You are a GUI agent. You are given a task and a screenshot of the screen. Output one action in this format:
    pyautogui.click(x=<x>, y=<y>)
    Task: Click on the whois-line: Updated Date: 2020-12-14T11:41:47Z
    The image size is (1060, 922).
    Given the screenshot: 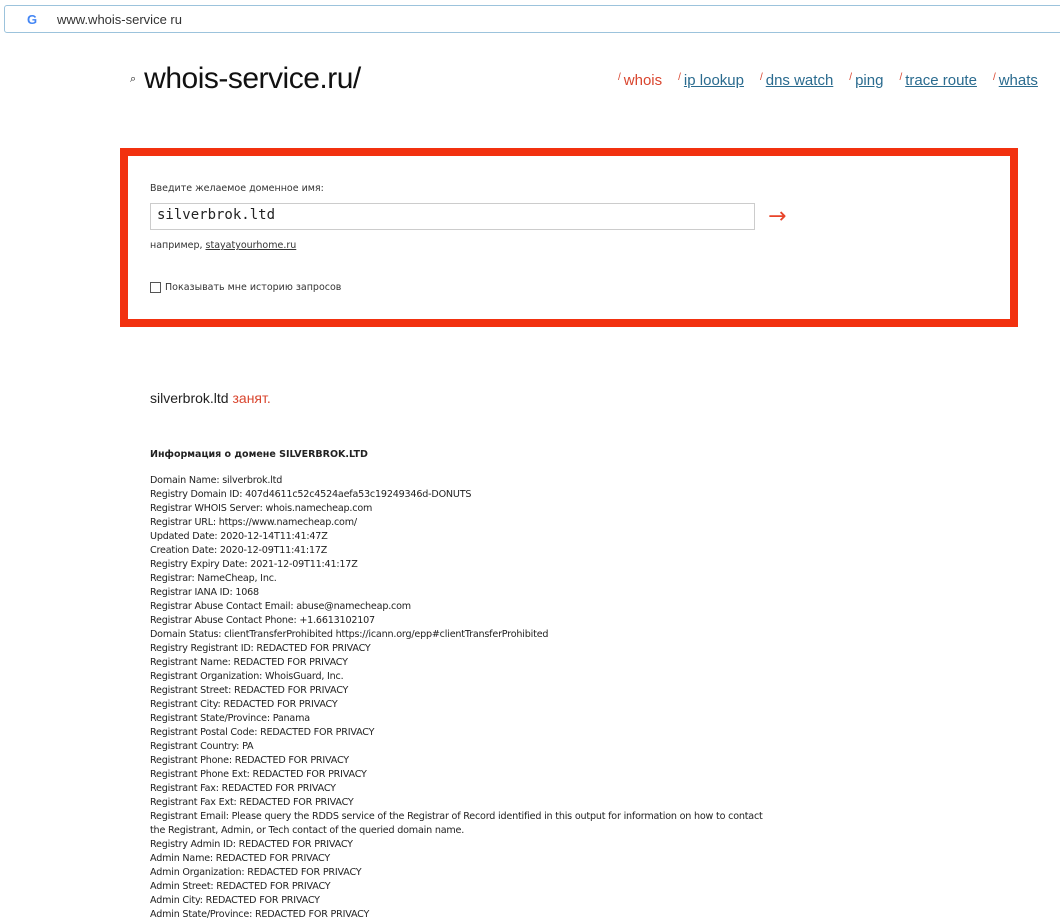 What is the action you would take?
    pyautogui.click(x=239, y=536)
    